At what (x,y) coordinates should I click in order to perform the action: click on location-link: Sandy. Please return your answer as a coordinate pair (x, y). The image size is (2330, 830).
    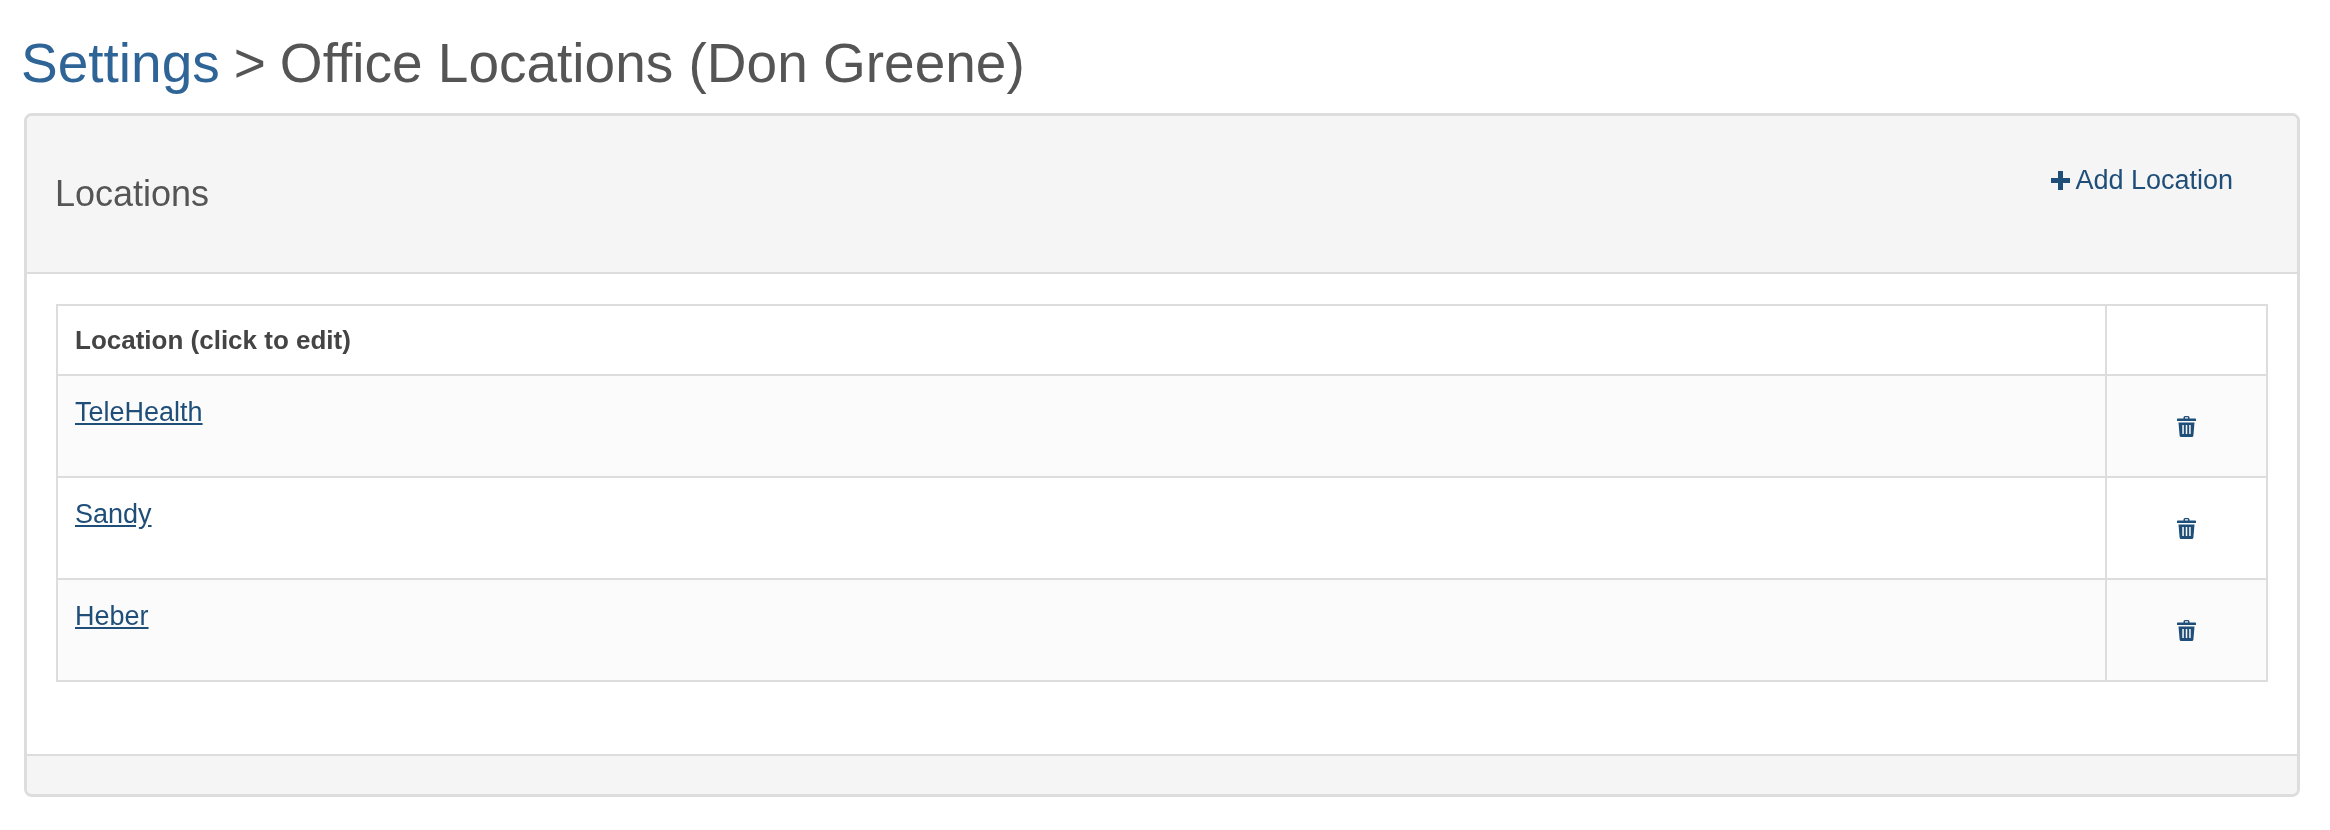
    Looking at the image, I should click on (113, 514).